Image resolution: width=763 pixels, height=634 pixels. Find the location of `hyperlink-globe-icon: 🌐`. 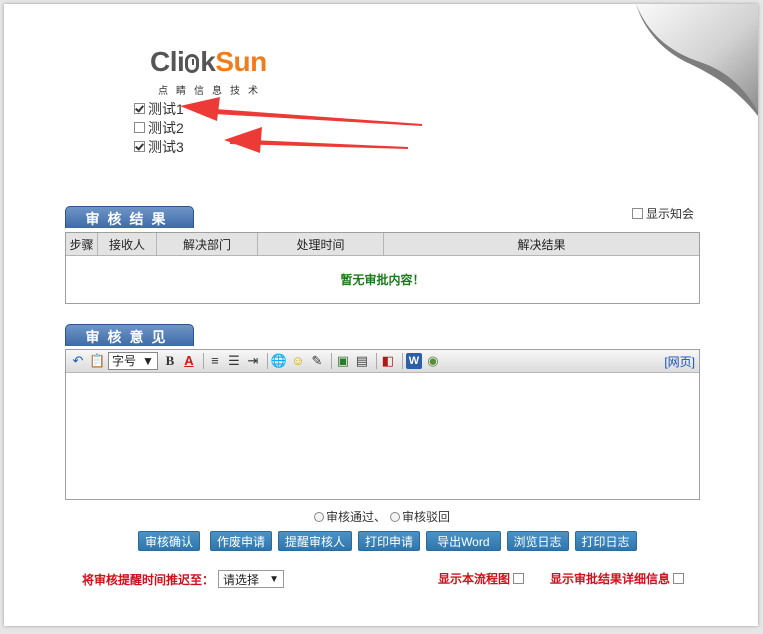

hyperlink-globe-icon: 🌐 is located at coordinates (279, 361).